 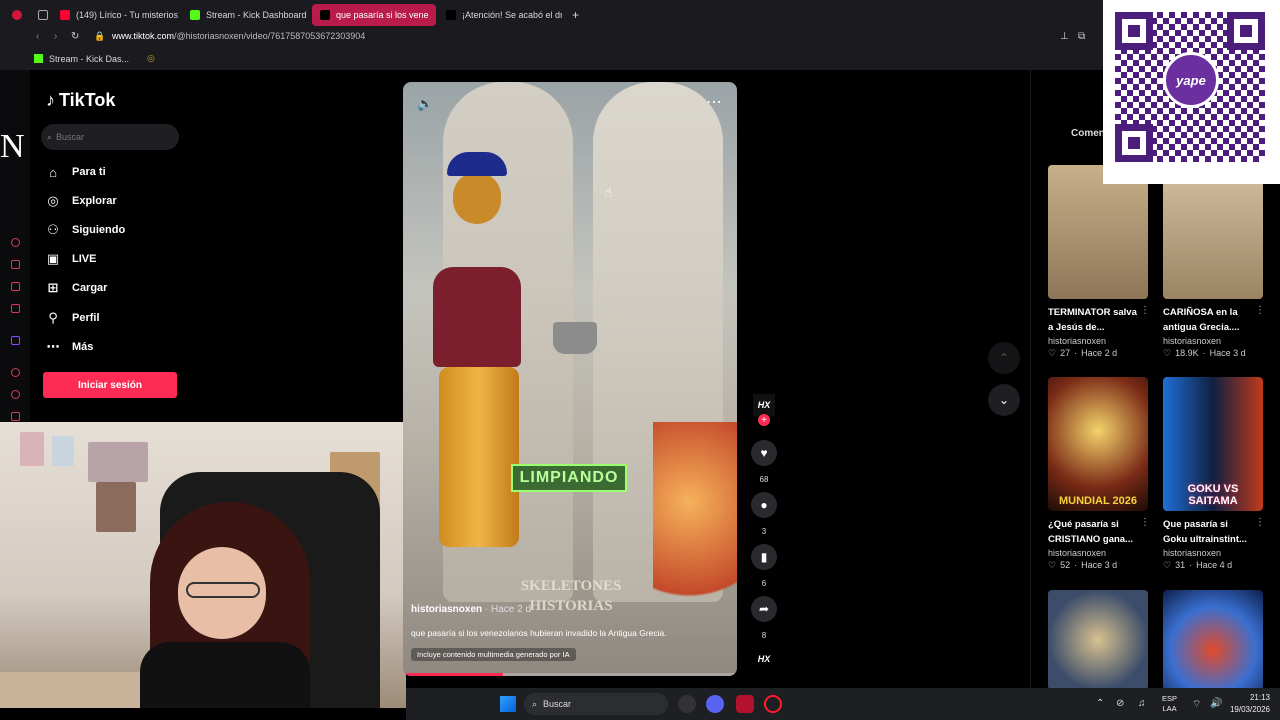 I want to click on tiktok-icon, so click(x=451, y=15).